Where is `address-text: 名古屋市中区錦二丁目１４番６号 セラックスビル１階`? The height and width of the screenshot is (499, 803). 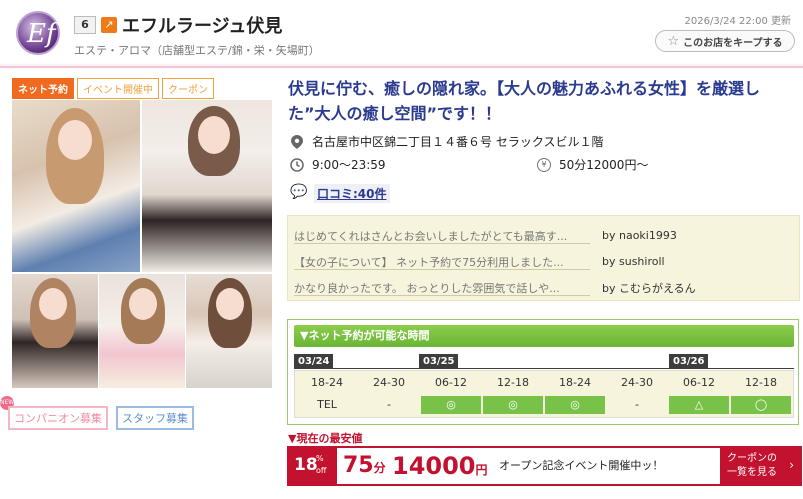 address-text: 名古屋市中区錦二丁目１４番６号 セラックスビル１階 is located at coordinates (458, 142).